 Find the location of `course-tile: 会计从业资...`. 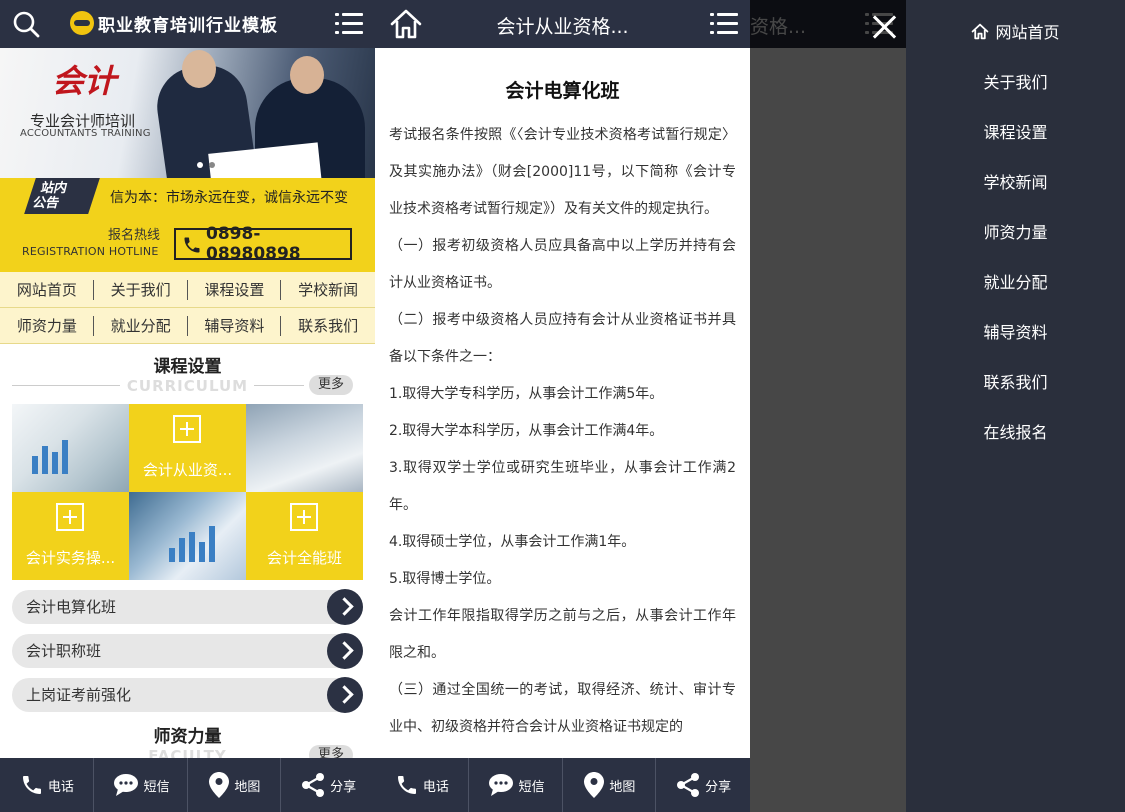

course-tile: 会计从业资... is located at coordinates (187, 448).